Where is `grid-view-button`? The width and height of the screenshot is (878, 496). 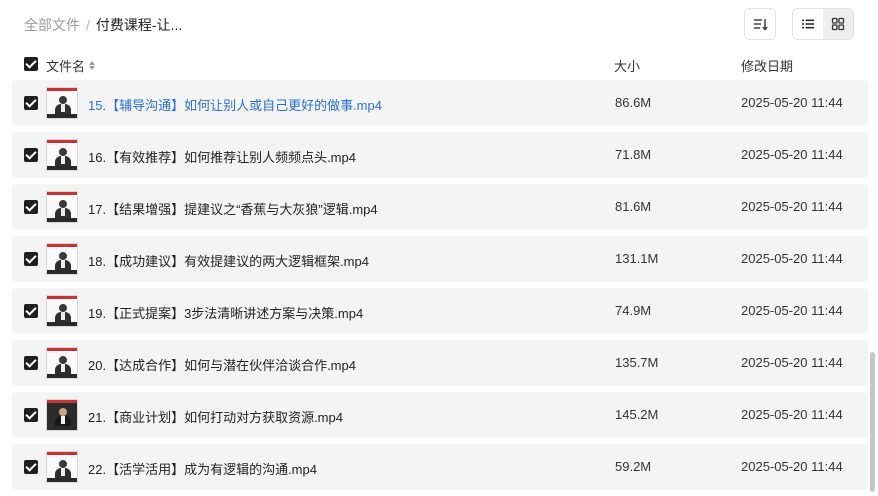 grid-view-button is located at coordinates (838, 24).